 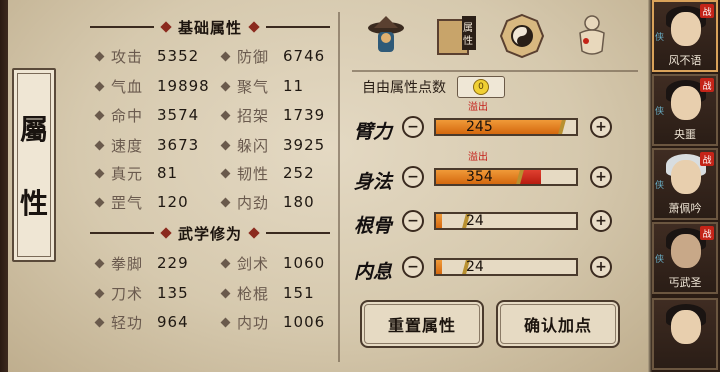 I want to click on stat-value: 3925, so click(x=304, y=145).